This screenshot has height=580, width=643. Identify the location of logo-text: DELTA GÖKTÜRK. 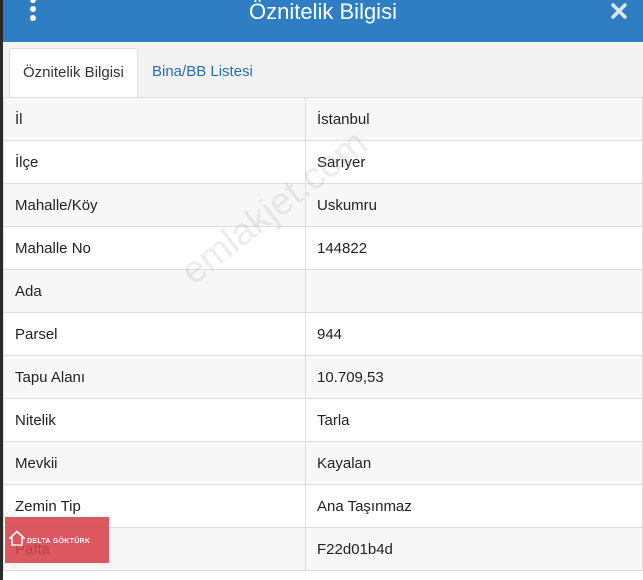
(59, 541).